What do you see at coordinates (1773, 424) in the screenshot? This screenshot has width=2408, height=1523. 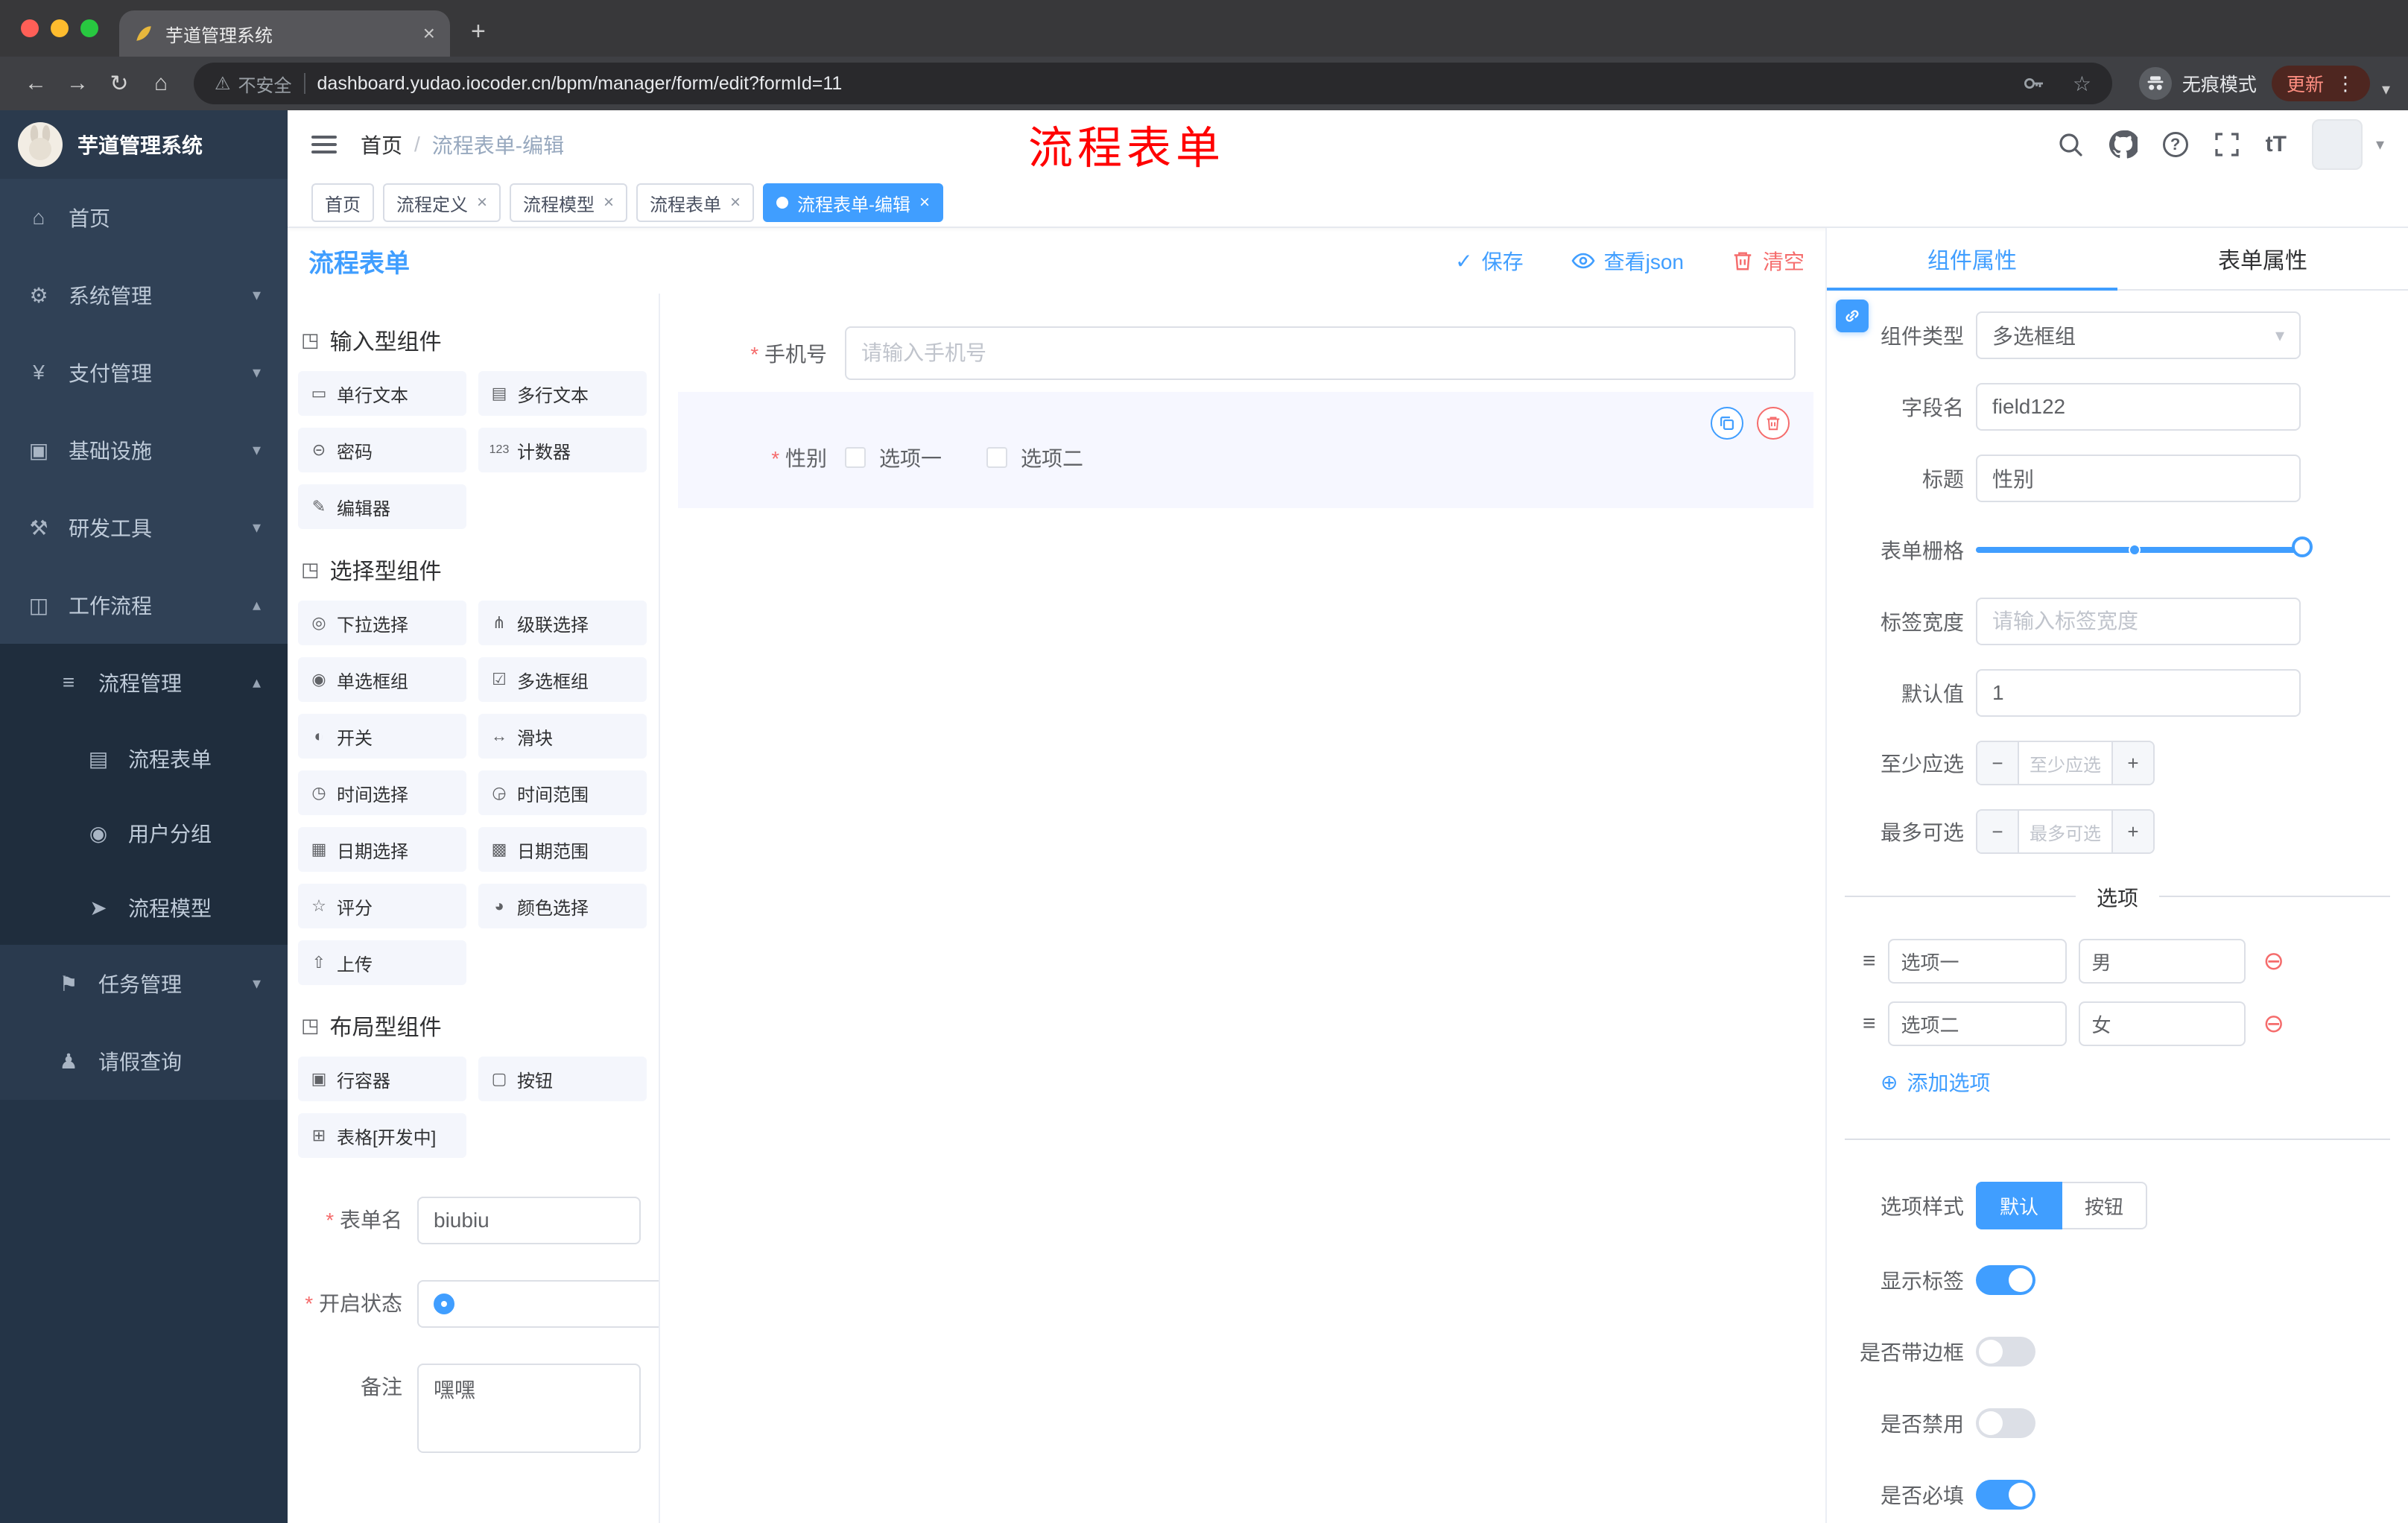 I see `delete-widget-button` at bounding box center [1773, 424].